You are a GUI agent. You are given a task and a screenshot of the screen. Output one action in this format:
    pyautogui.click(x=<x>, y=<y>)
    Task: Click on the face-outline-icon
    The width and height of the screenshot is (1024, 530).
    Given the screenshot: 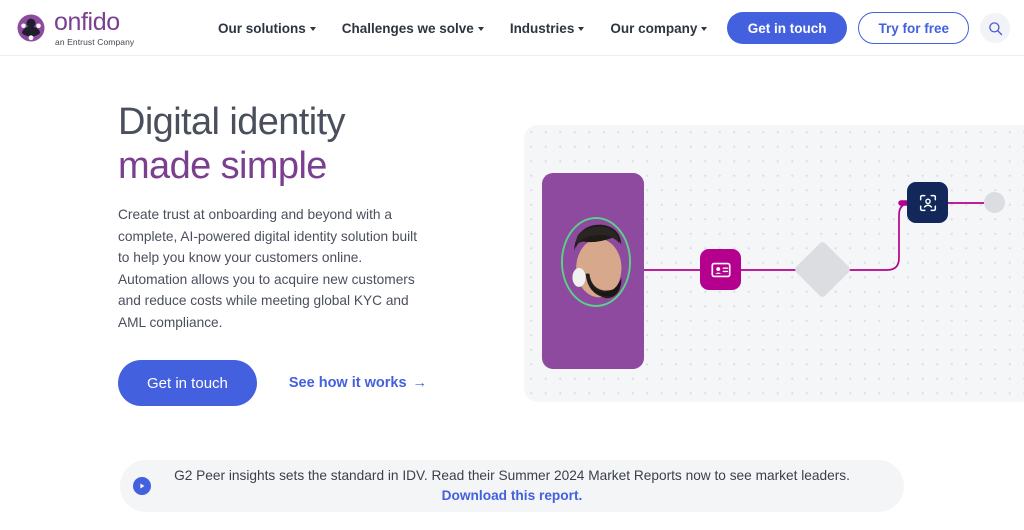 What is the action you would take?
    pyautogui.click(x=596, y=262)
    